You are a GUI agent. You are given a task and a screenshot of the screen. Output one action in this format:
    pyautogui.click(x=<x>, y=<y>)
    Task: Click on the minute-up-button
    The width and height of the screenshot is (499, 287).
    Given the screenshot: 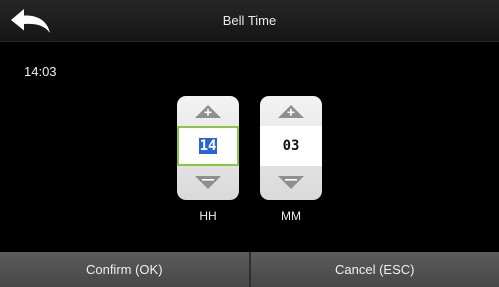 What is the action you would take?
    pyautogui.click(x=291, y=111)
    